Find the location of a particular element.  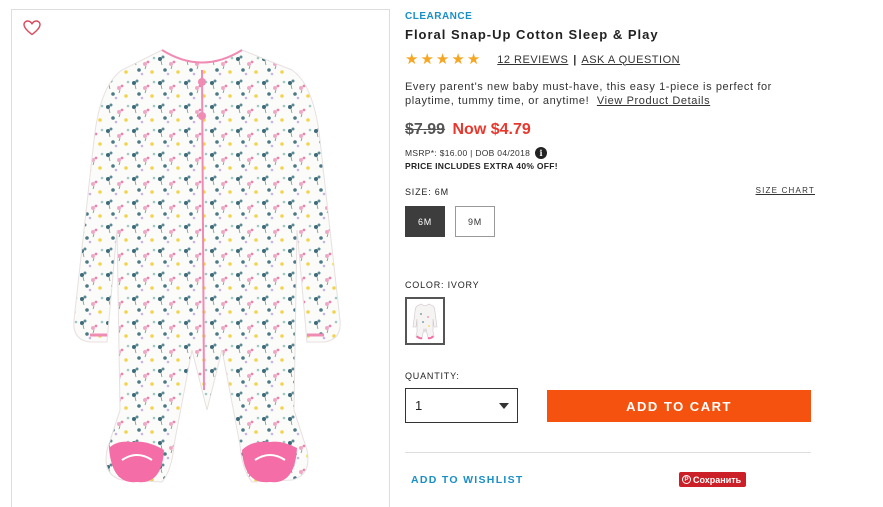

product-title: Floral Snap-Up Cotton Sleep & Play is located at coordinates (532, 34).